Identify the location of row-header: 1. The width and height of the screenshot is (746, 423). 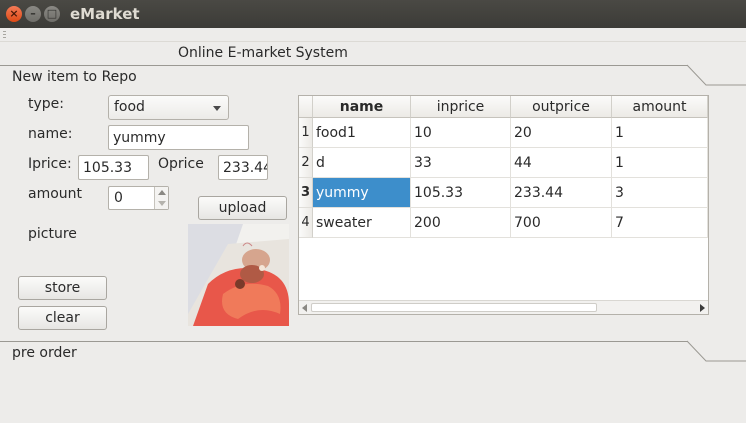
(306, 133).